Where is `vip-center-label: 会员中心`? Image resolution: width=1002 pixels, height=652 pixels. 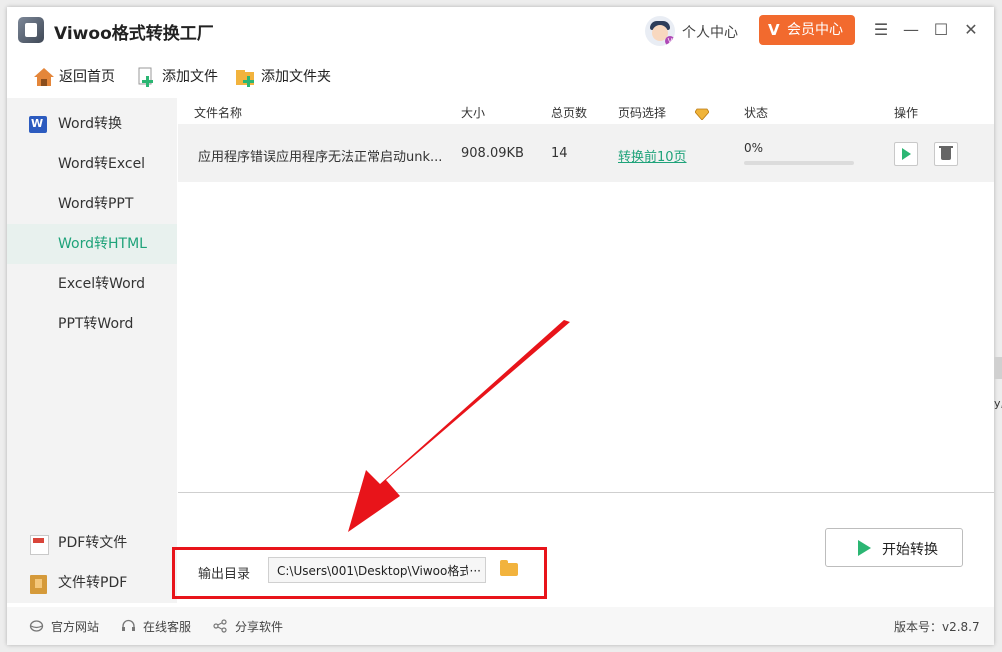
vip-center-label: 会员中心 is located at coordinates (815, 30).